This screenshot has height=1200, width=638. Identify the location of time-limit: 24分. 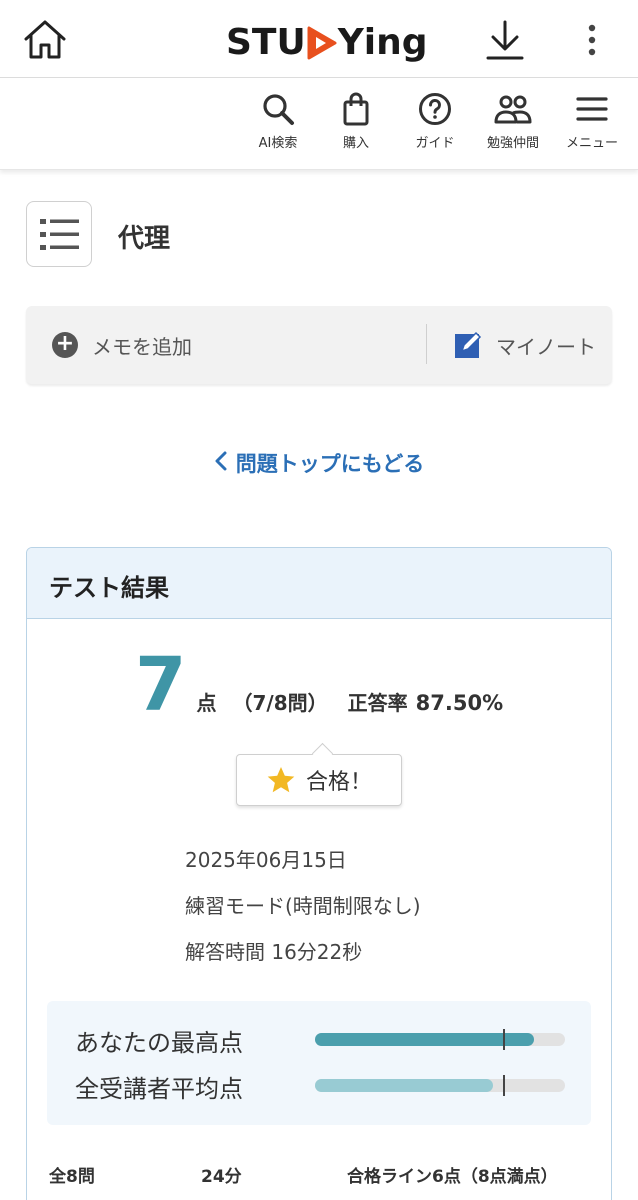
(221, 1177).